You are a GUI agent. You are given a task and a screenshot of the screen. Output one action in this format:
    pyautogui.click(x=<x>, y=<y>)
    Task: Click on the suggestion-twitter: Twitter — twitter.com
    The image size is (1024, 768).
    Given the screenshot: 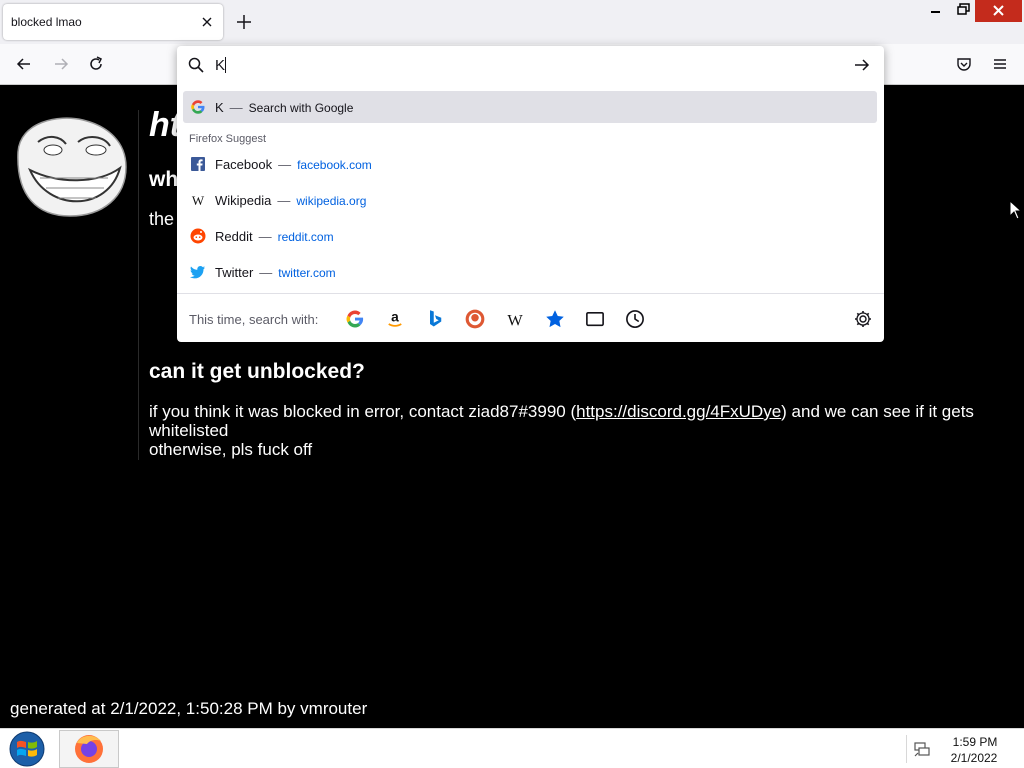 What is the action you would take?
    pyautogui.click(x=530, y=272)
    